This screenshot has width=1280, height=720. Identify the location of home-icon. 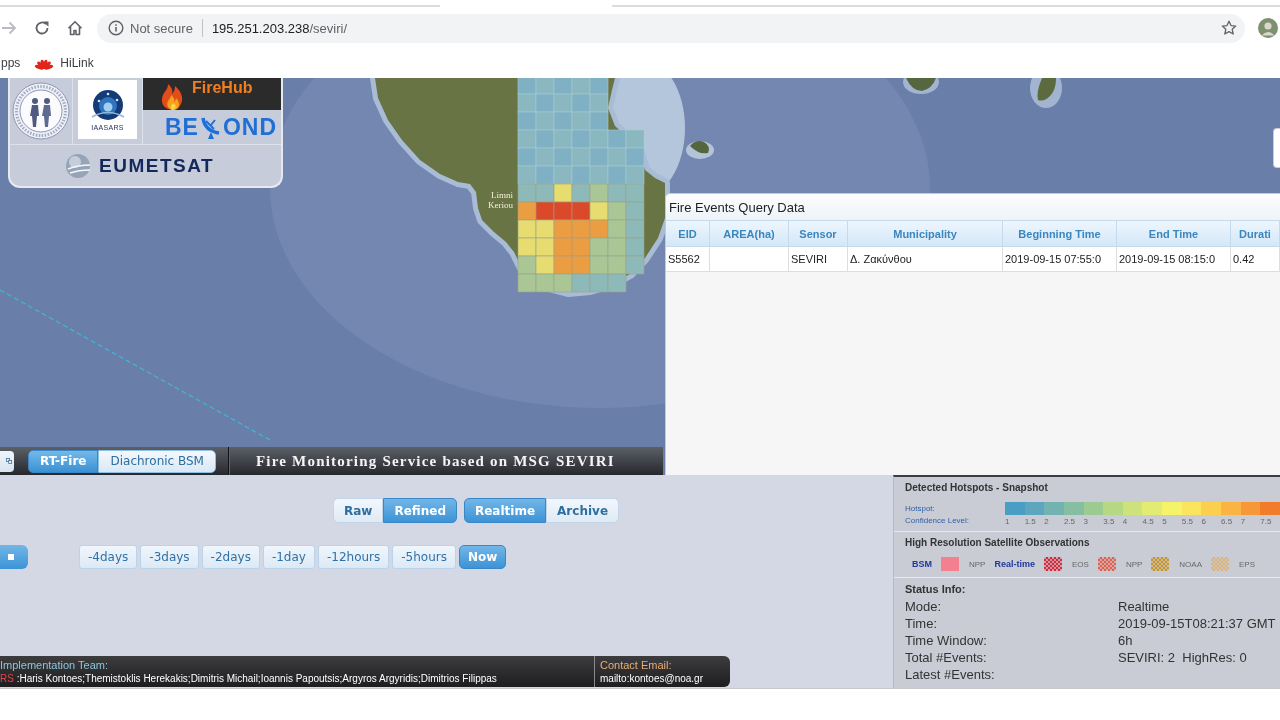
(75, 28).